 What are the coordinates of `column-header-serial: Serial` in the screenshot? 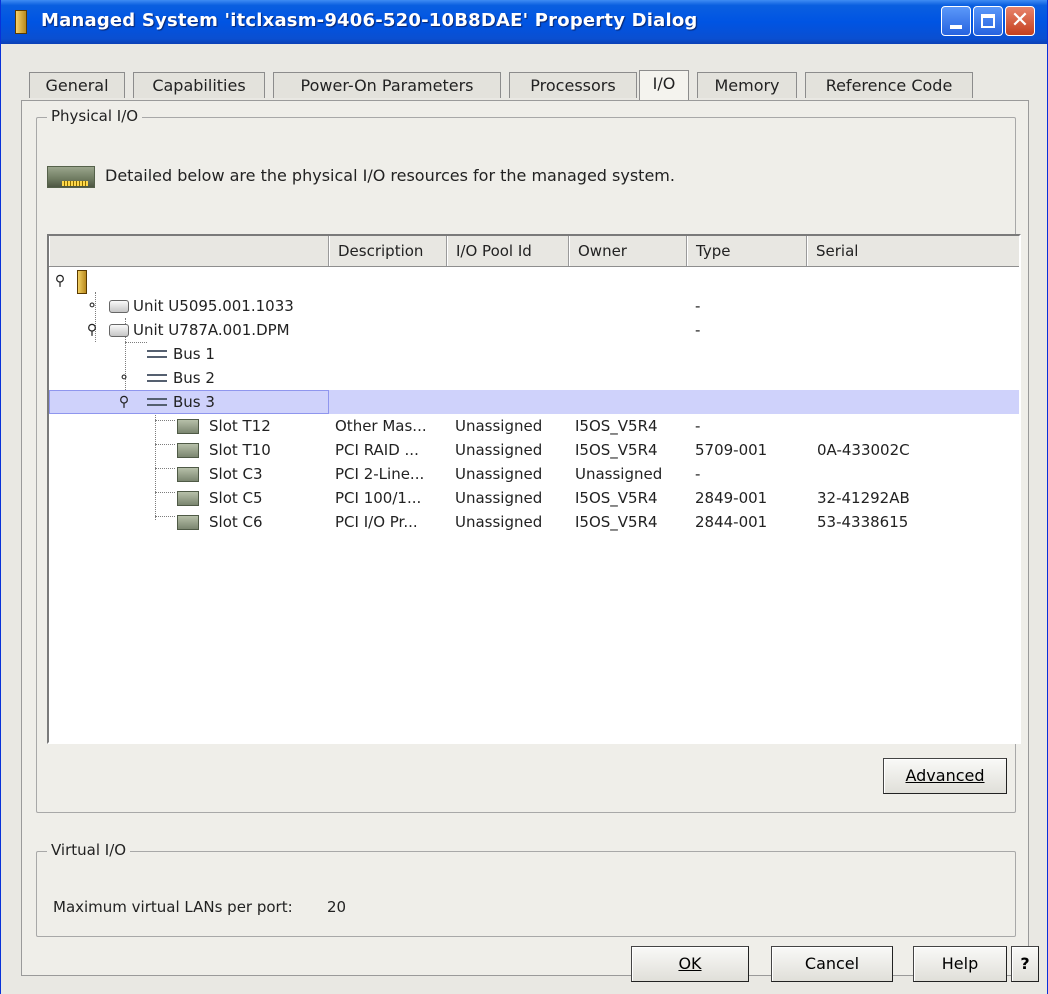 It's located at (913, 251).